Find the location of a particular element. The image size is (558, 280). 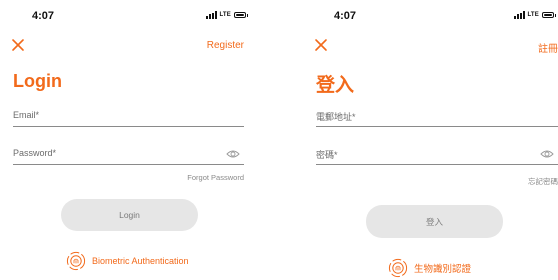

register-link: Register is located at coordinates (225, 45).